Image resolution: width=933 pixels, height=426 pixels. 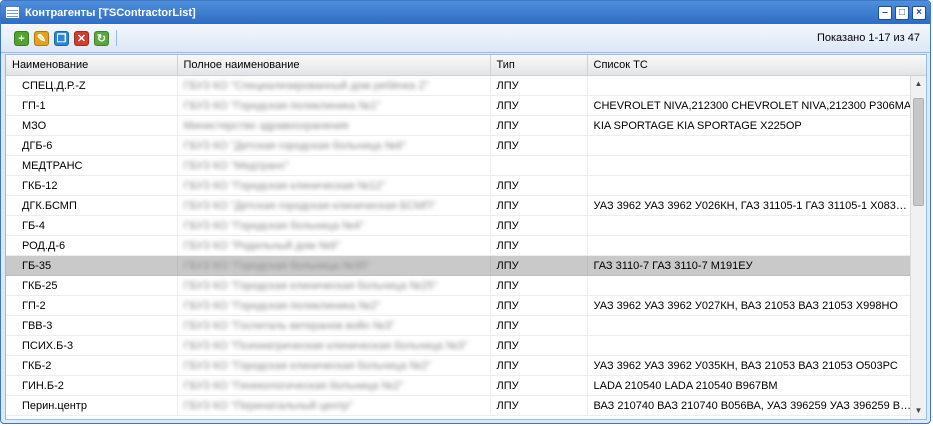 I want to click on cell-full-name: ГБУЗ КО "Городская больница №35", so click(x=334, y=265).